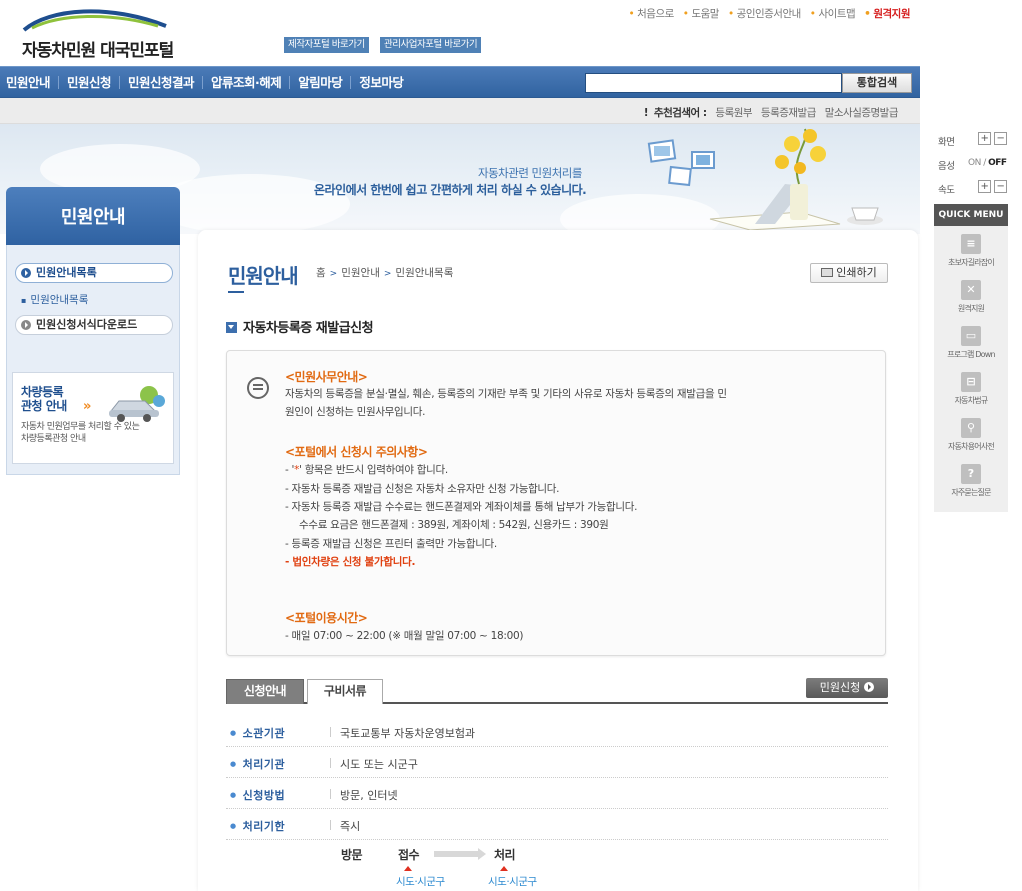 The height and width of the screenshot is (891, 1022). Describe the element at coordinates (422, 489) in the screenshot. I see `info-note: - 자동차 등록증 재발급 신청은 자동차 소유자만 신청 가능합니다.` at that location.